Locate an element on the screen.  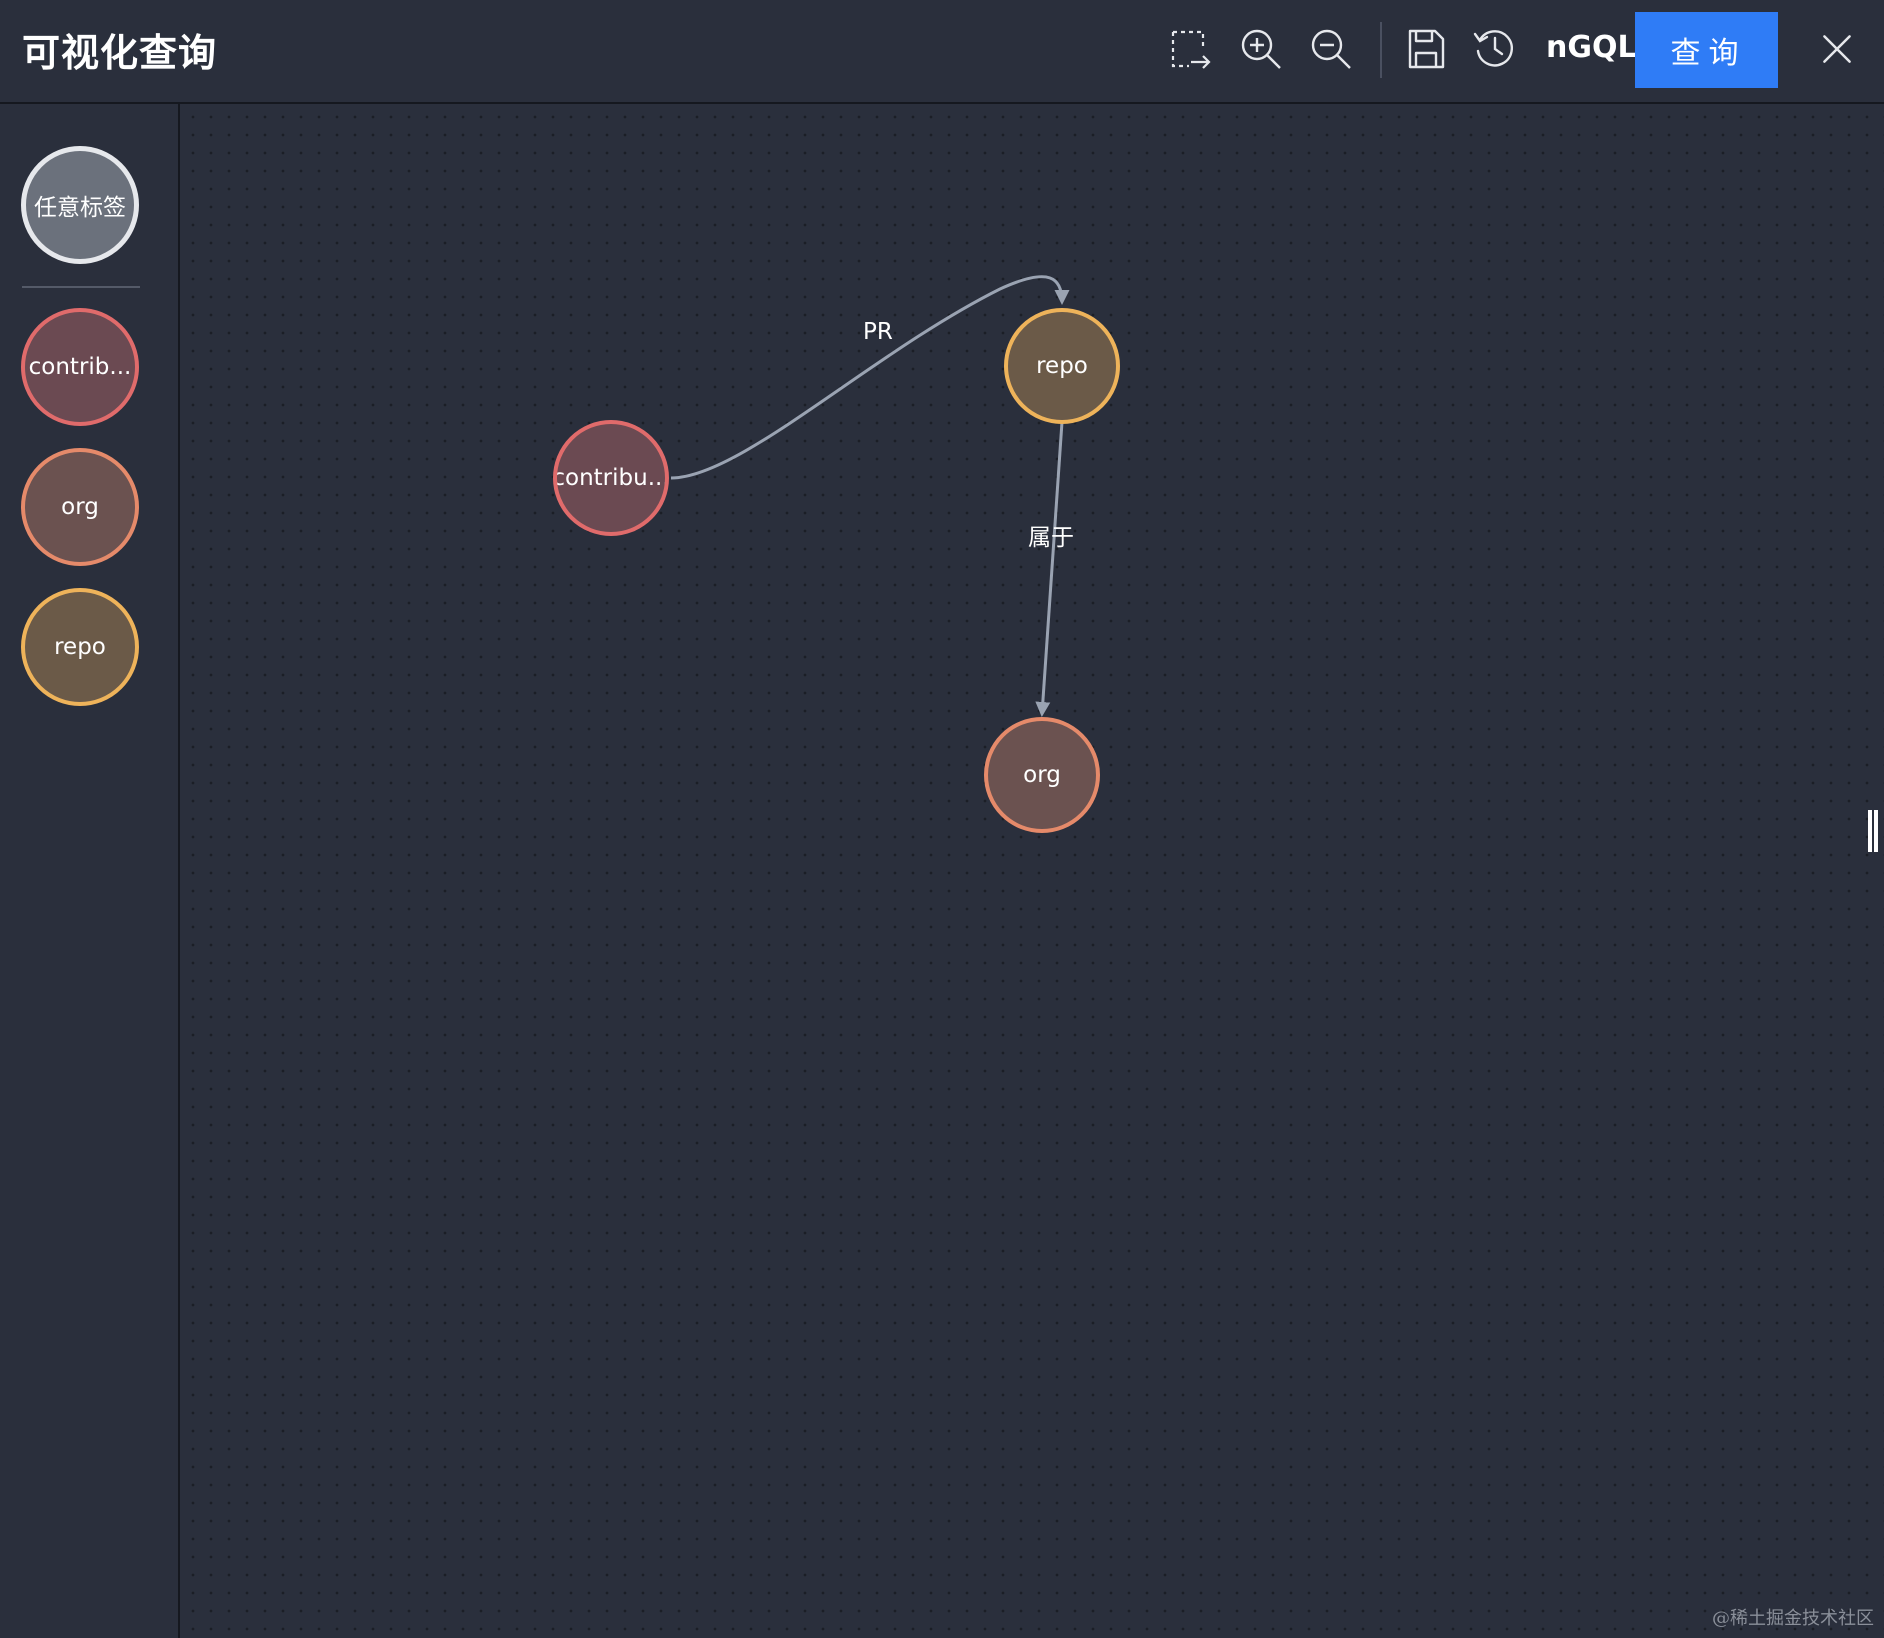
tag-sidebar: 任意标签 contrib... org repo is located at coordinates (90, 871).